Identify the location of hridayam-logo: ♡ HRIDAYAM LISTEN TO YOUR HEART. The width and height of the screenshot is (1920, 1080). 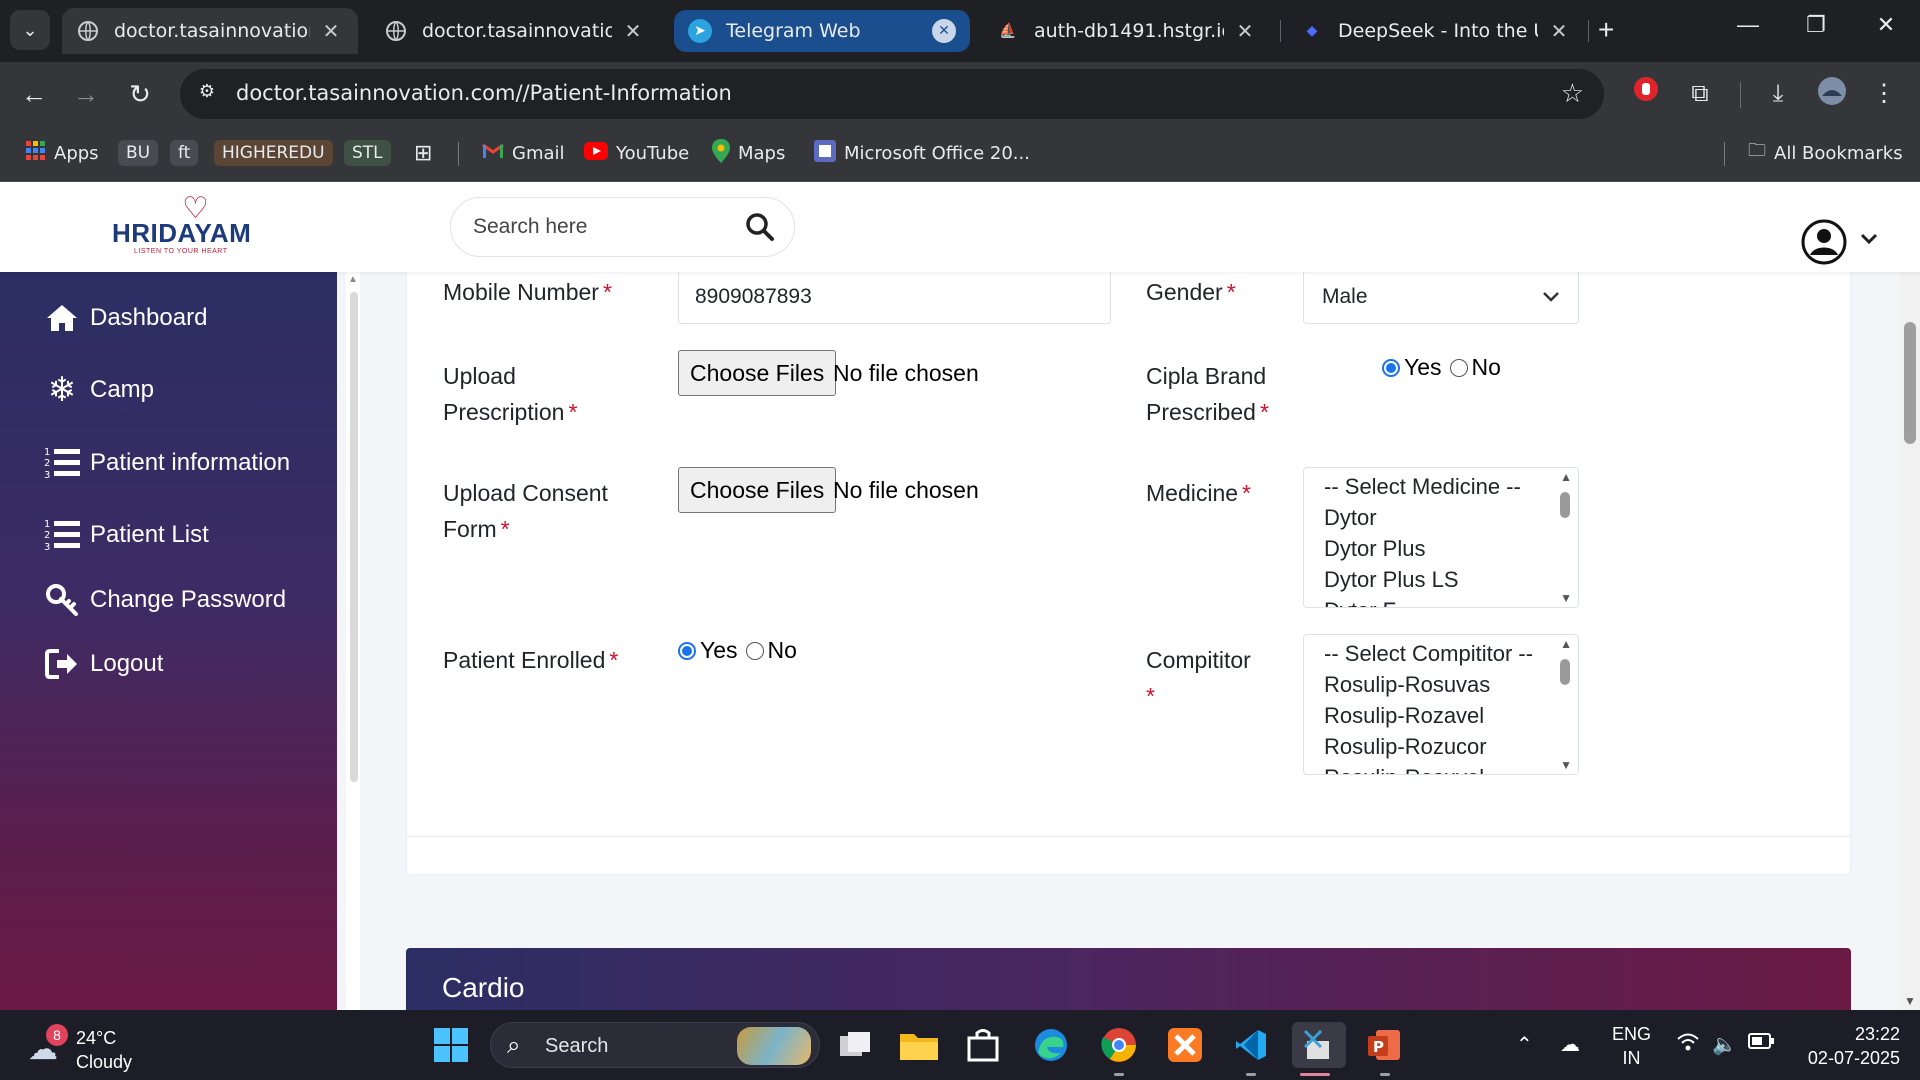
(185, 227).